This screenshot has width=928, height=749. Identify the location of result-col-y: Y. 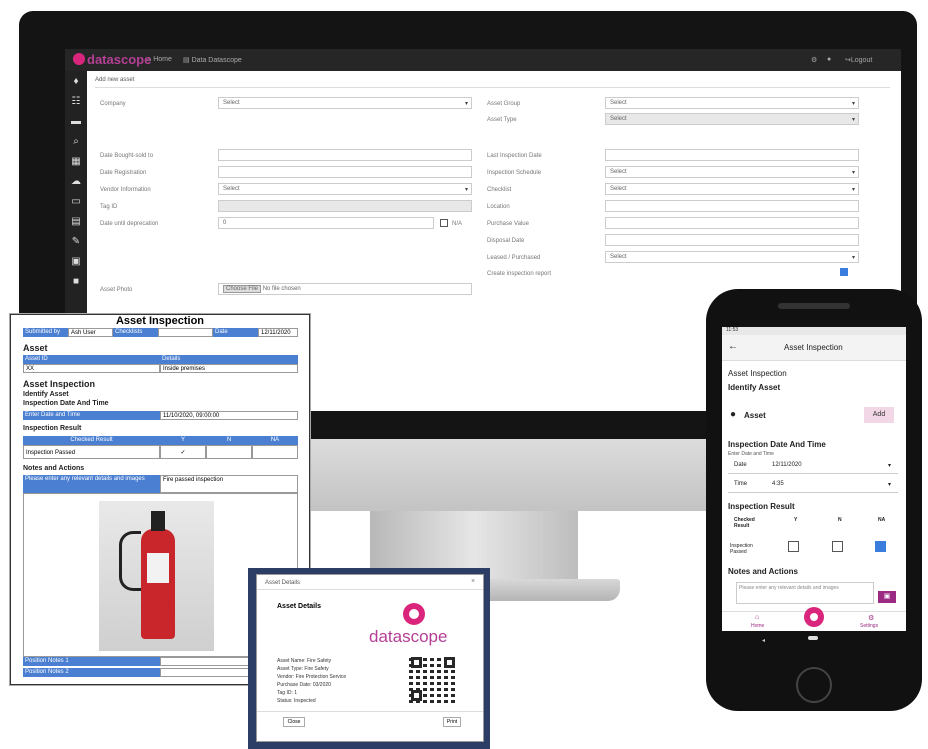
(796, 520).